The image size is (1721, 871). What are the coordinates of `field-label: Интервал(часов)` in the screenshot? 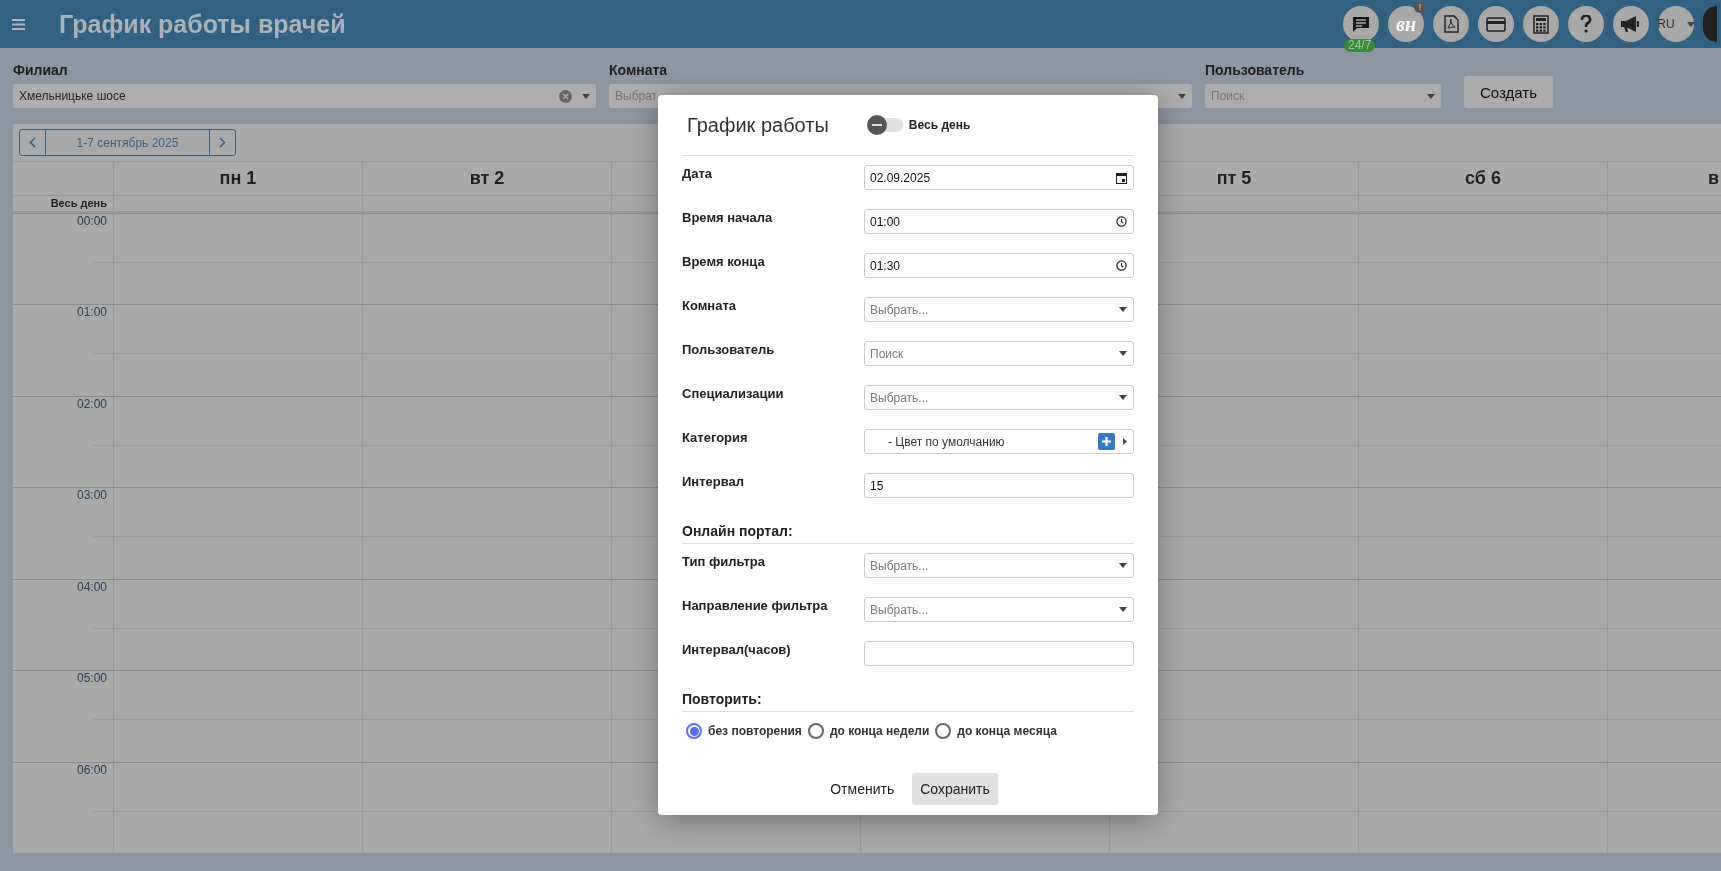 It's located at (737, 649).